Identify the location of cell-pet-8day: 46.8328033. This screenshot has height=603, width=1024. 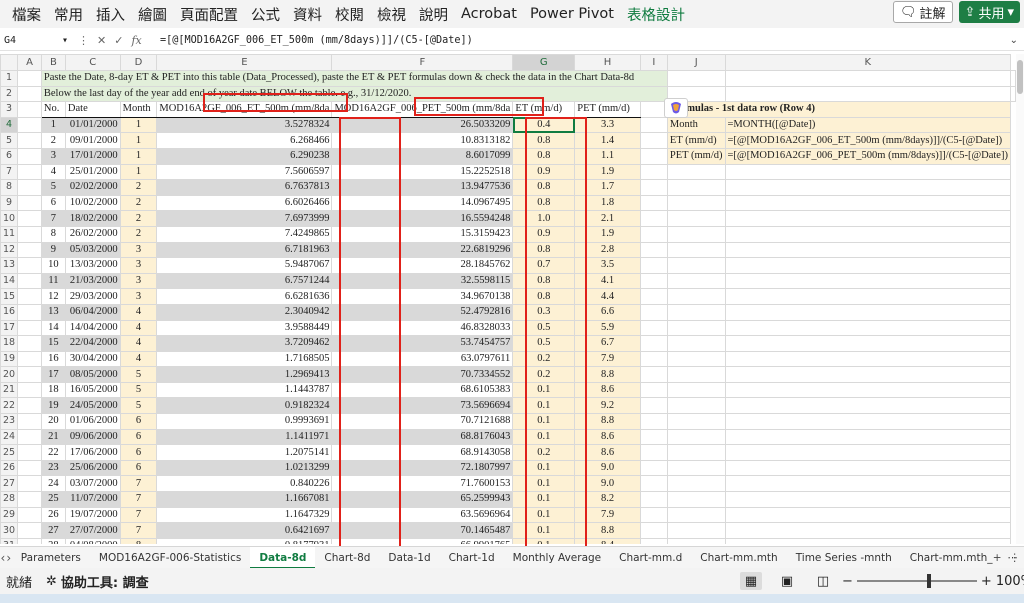
(422, 328).